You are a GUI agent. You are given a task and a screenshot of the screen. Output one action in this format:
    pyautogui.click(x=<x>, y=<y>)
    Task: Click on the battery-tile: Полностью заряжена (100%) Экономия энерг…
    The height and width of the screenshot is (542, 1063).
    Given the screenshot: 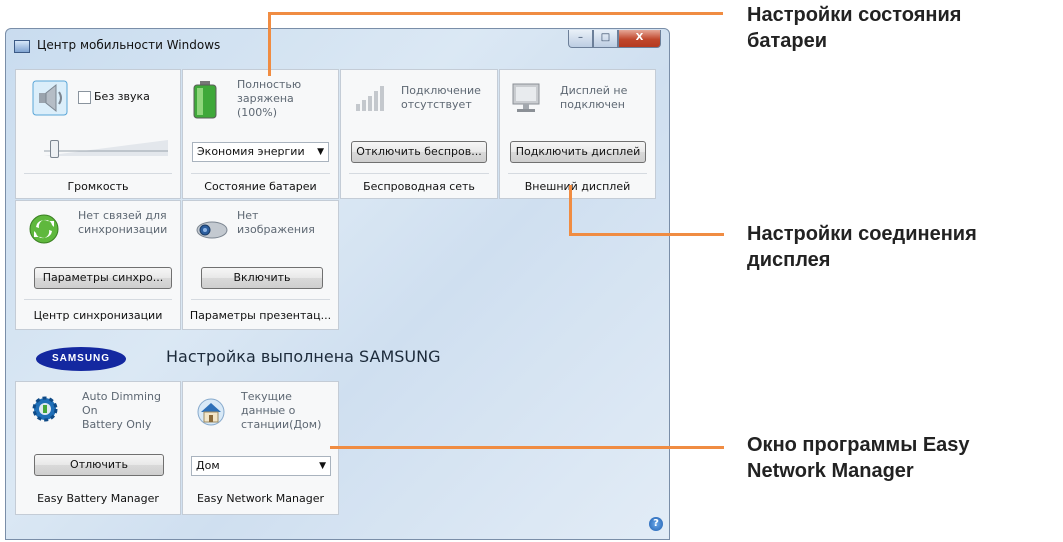 What is the action you would take?
    pyautogui.click(x=260, y=134)
    